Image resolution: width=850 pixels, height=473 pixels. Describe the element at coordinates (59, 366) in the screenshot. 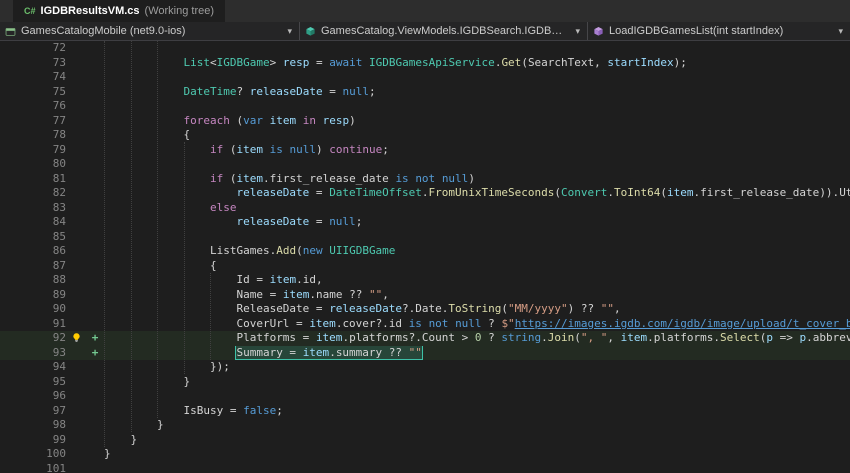

I see `line-number: 94` at that location.